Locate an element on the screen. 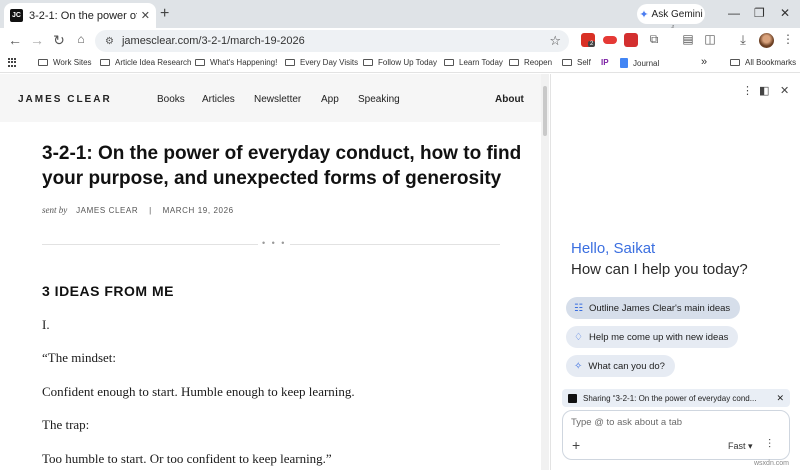 This screenshot has height=470, width=800. download-icon: ⤓ is located at coordinates (743, 40).